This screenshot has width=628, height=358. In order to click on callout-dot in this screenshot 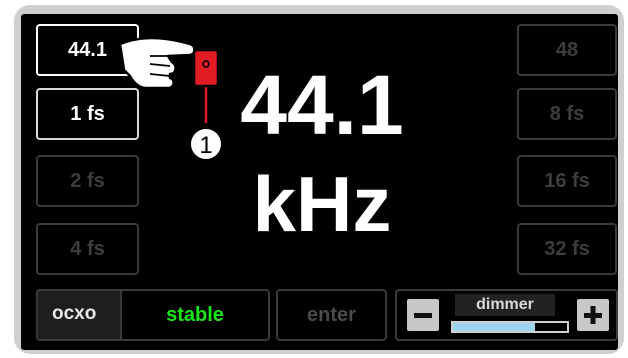, I will do `click(206, 64)`.